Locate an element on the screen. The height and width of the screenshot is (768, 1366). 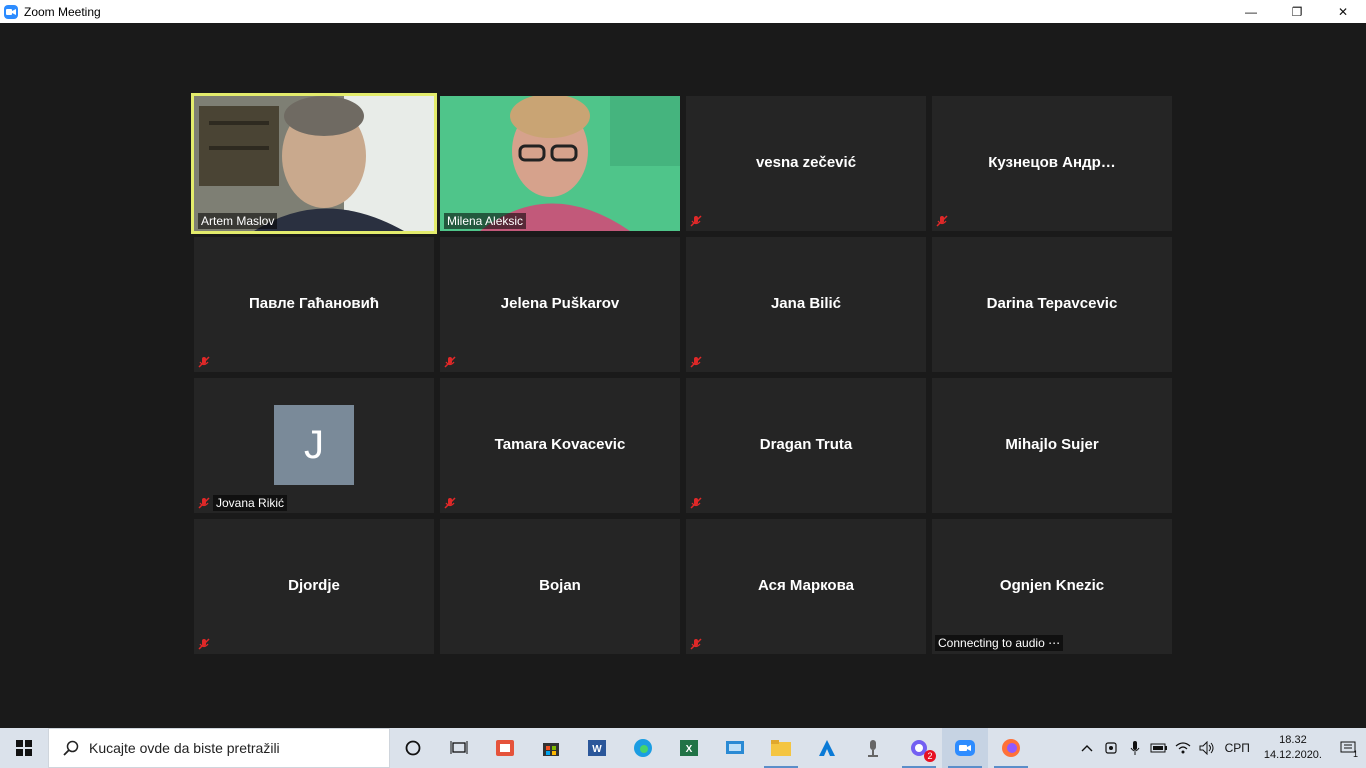
task-view-button is located at coordinates (459, 748).